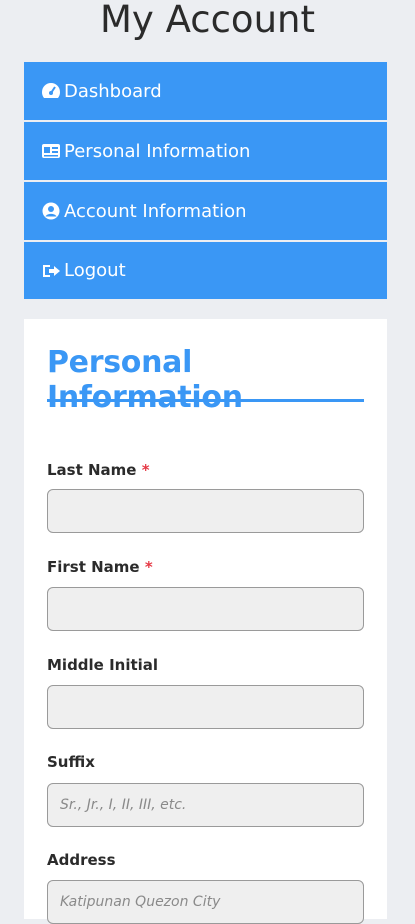 The image size is (415, 924). I want to click on suffix-label-text: Suffix, so click(71, 762).